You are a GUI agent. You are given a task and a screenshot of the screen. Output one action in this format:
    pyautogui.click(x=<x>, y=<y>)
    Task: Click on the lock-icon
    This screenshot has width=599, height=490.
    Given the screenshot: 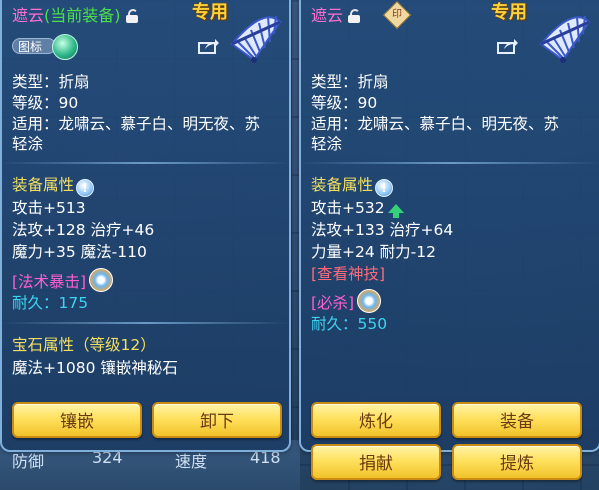 What is the action you would take?
    pyautogui.click(x=131, y=16)
    